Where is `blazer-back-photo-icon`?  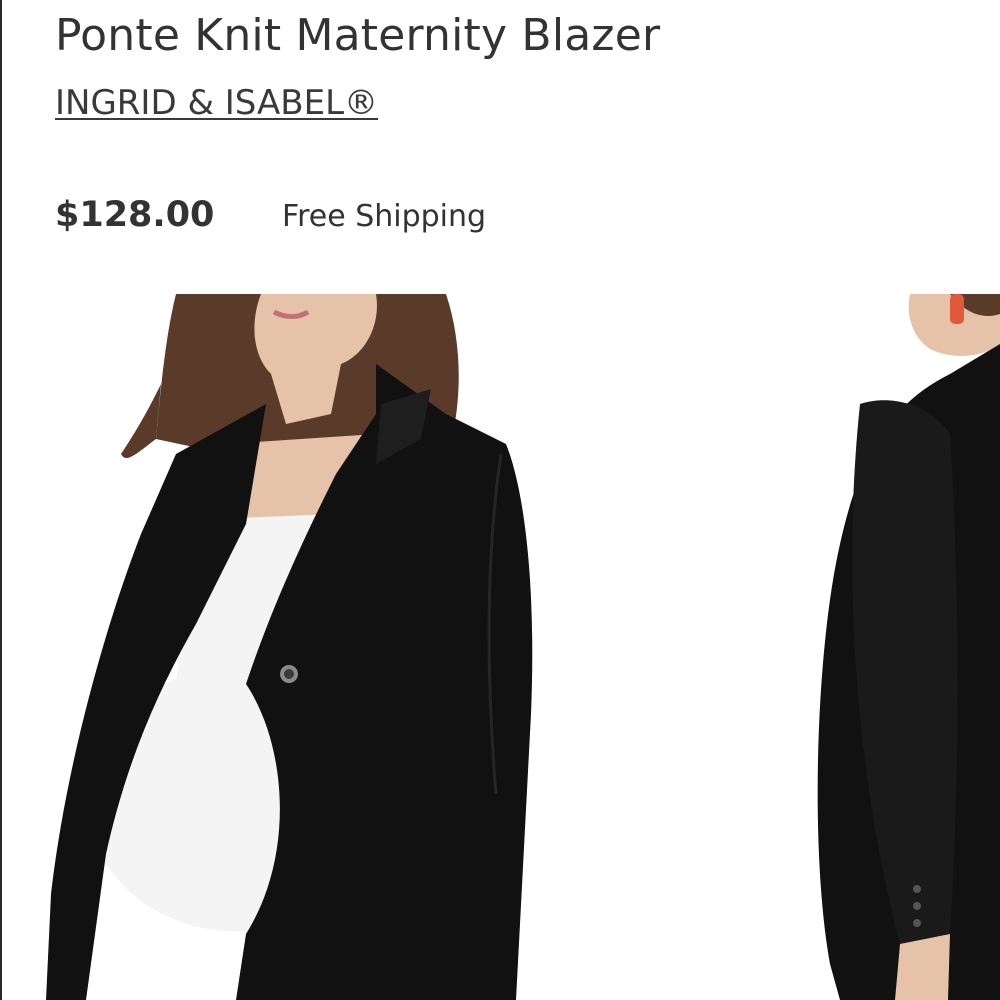 blazer-back-photo-icon is located at coordinates (908, 647).